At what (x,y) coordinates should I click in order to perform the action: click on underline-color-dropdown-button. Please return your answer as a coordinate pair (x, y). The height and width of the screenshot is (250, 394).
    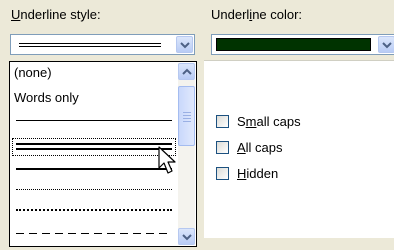
    Looking at the image, I should click on (386, 44).